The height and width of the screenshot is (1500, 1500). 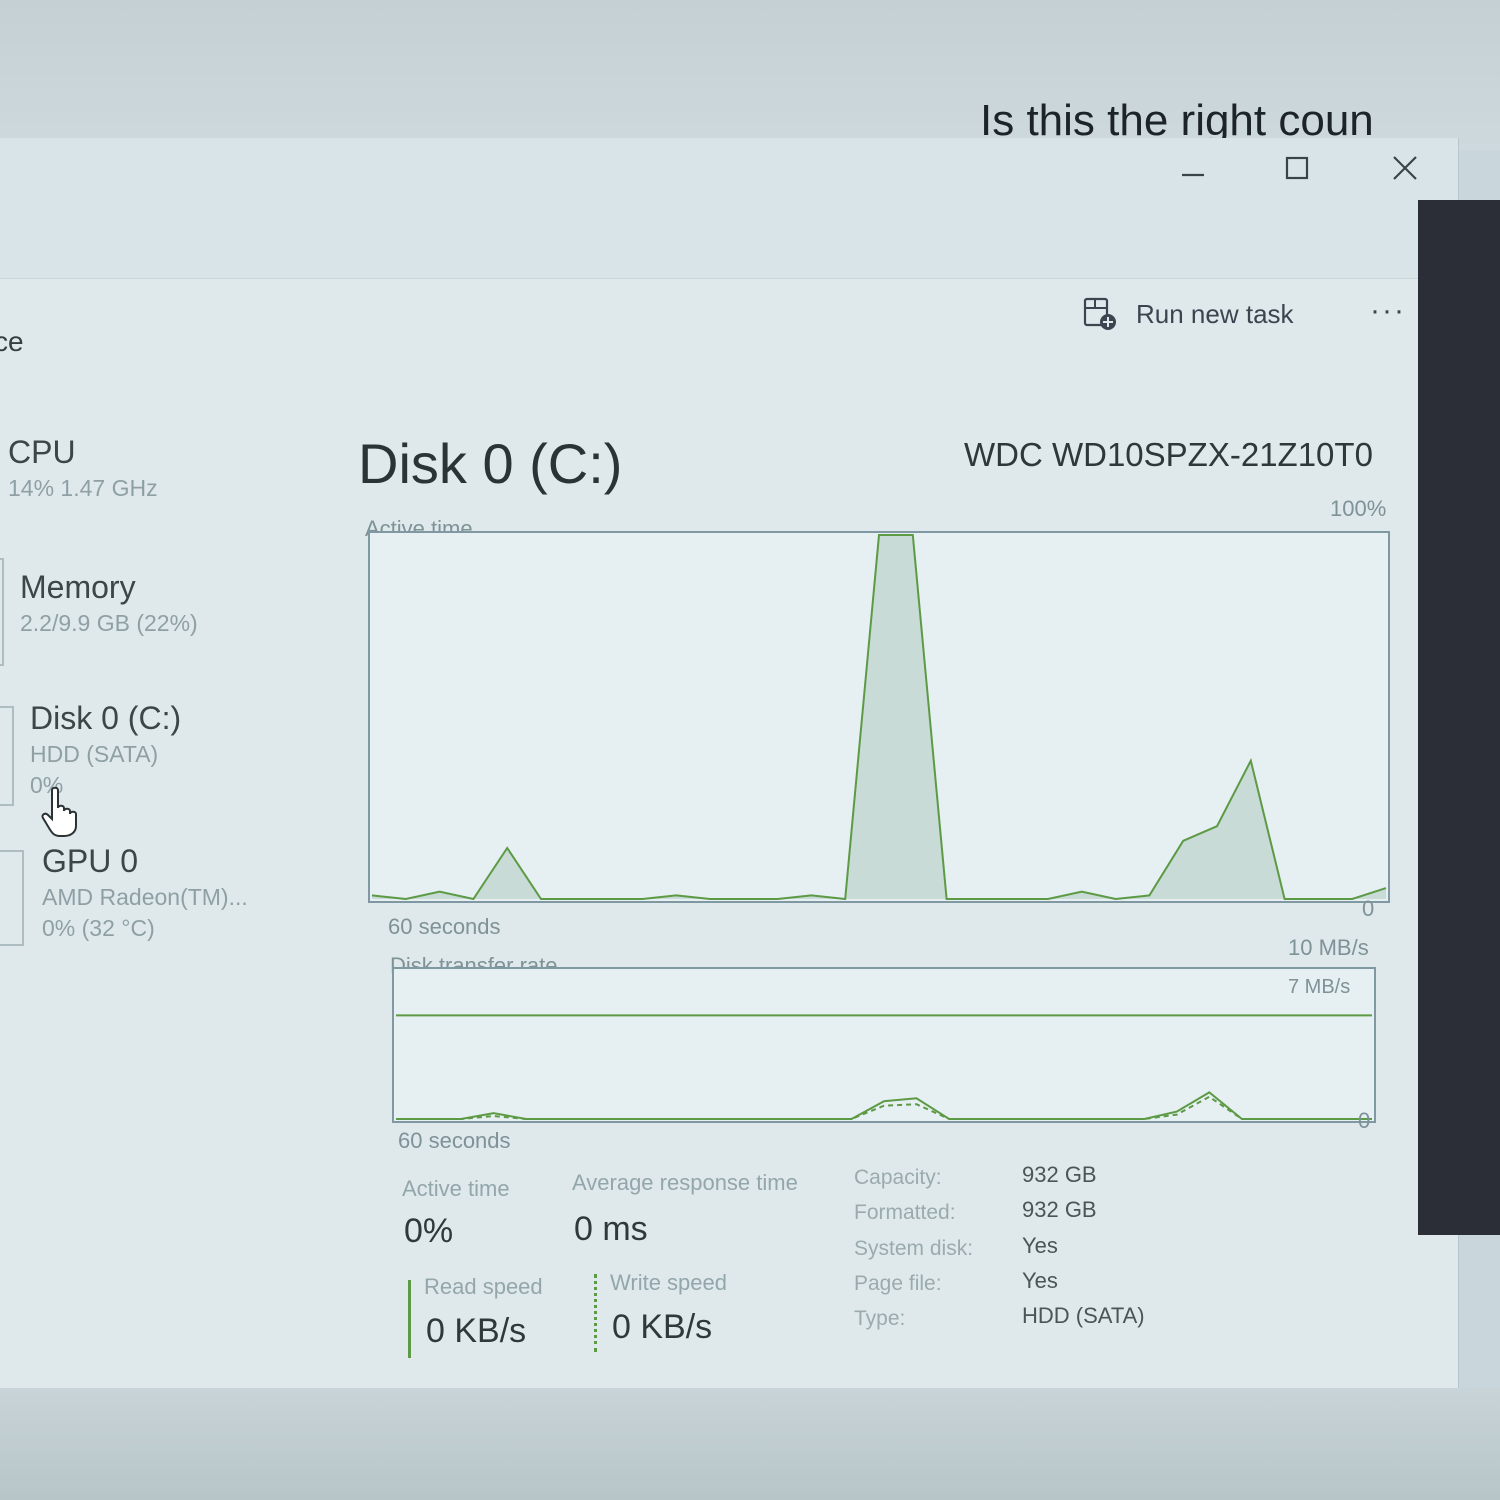 I want to click on active-time-stat-value: 0%, so click(x=429, y=1231).